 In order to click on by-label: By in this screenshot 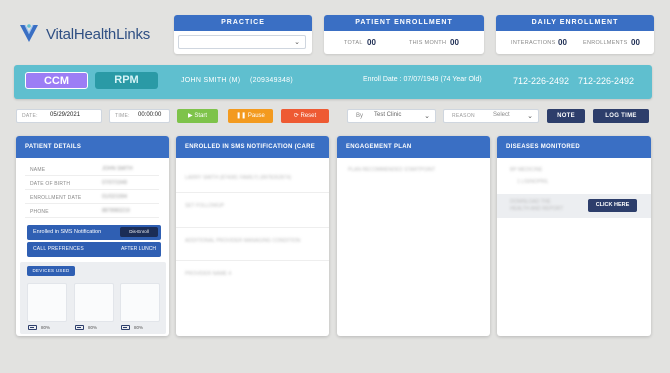, I will do `click(360, 116)`.